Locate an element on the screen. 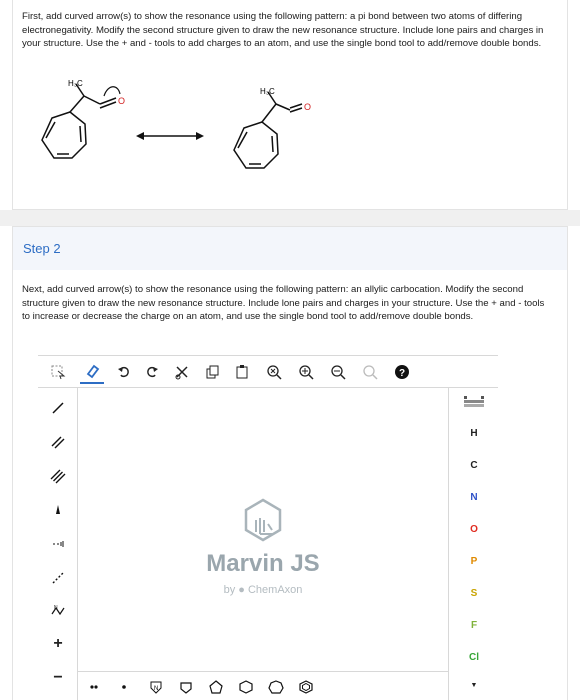 This screenshot has width=580, height=700. cyclopropane-icon is located at coordinates (186, 687).